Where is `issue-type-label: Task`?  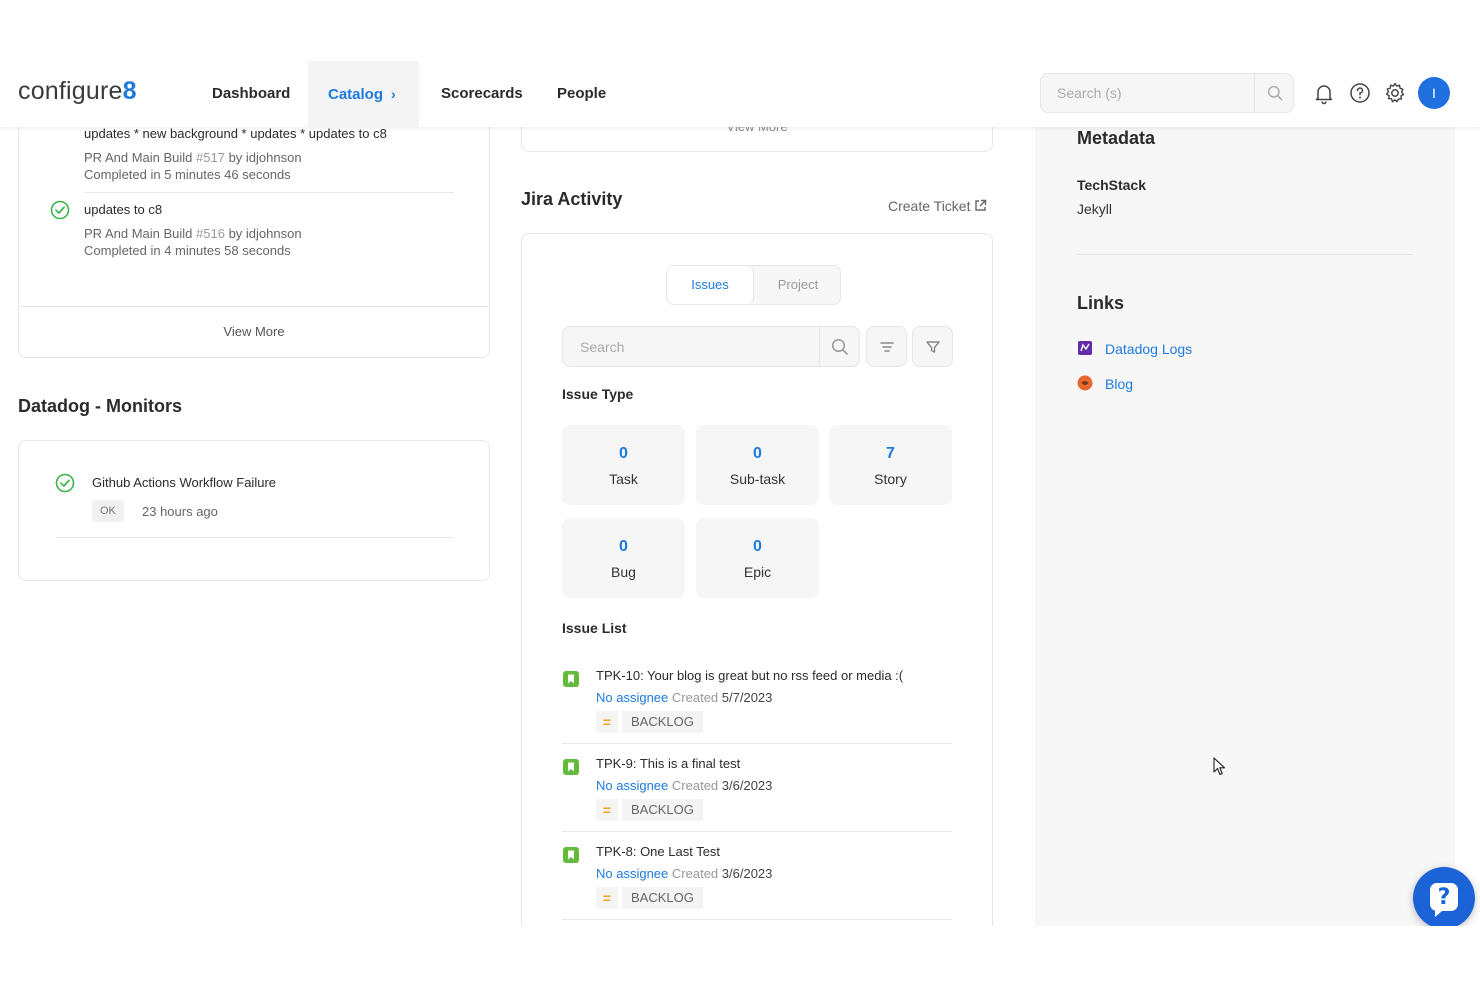
issue-type-label: Task is located at coordinates (623, 479).